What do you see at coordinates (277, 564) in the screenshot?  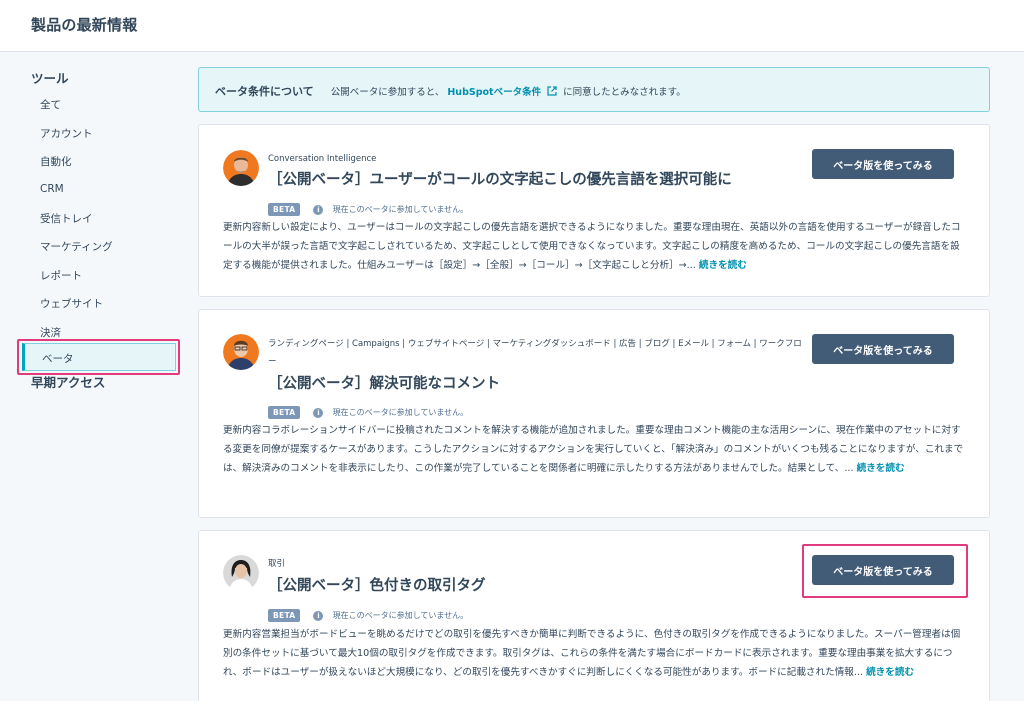 I see `card-category: 取引` at bounding box center [277, 564].